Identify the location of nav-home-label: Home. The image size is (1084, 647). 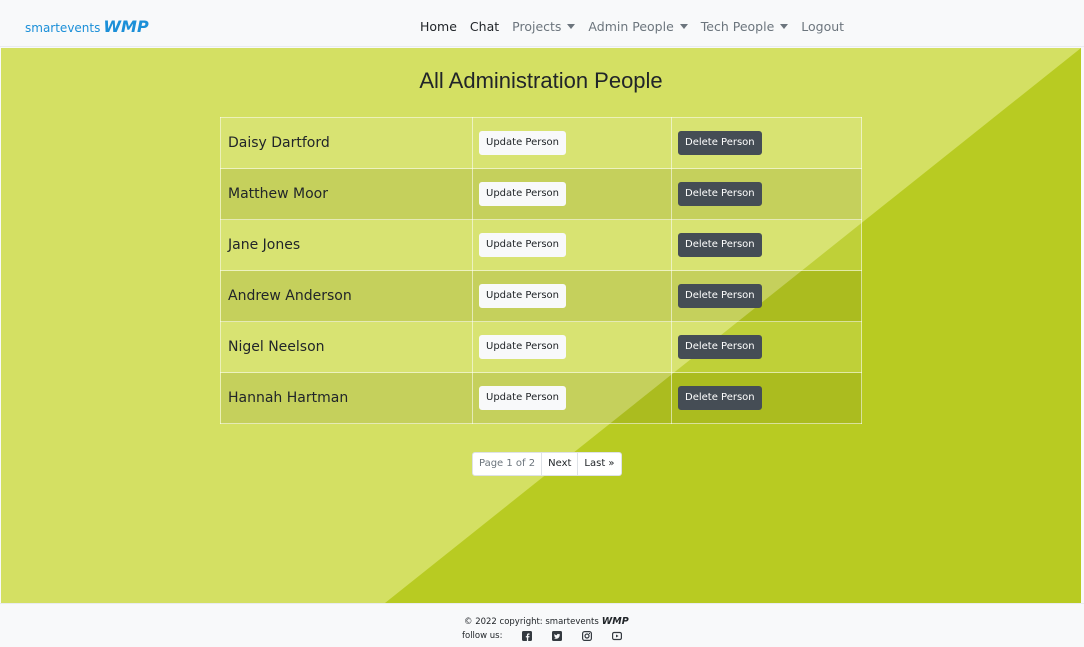
(438, 26).